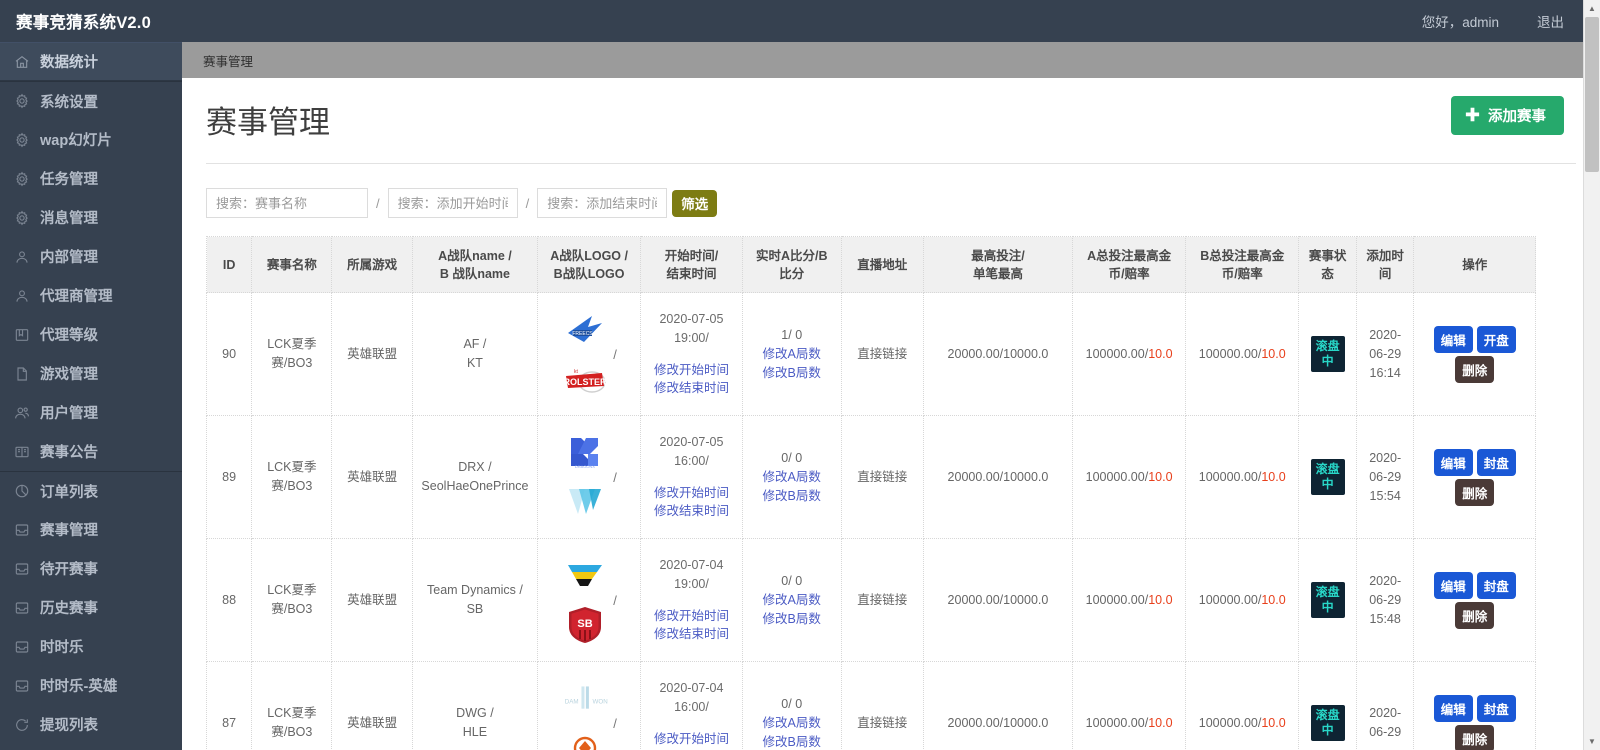 The image size is (1600, 750). Describe the element at coordinates (229, 265) in the screenshot. I see `column-header-1: ID` at that location.